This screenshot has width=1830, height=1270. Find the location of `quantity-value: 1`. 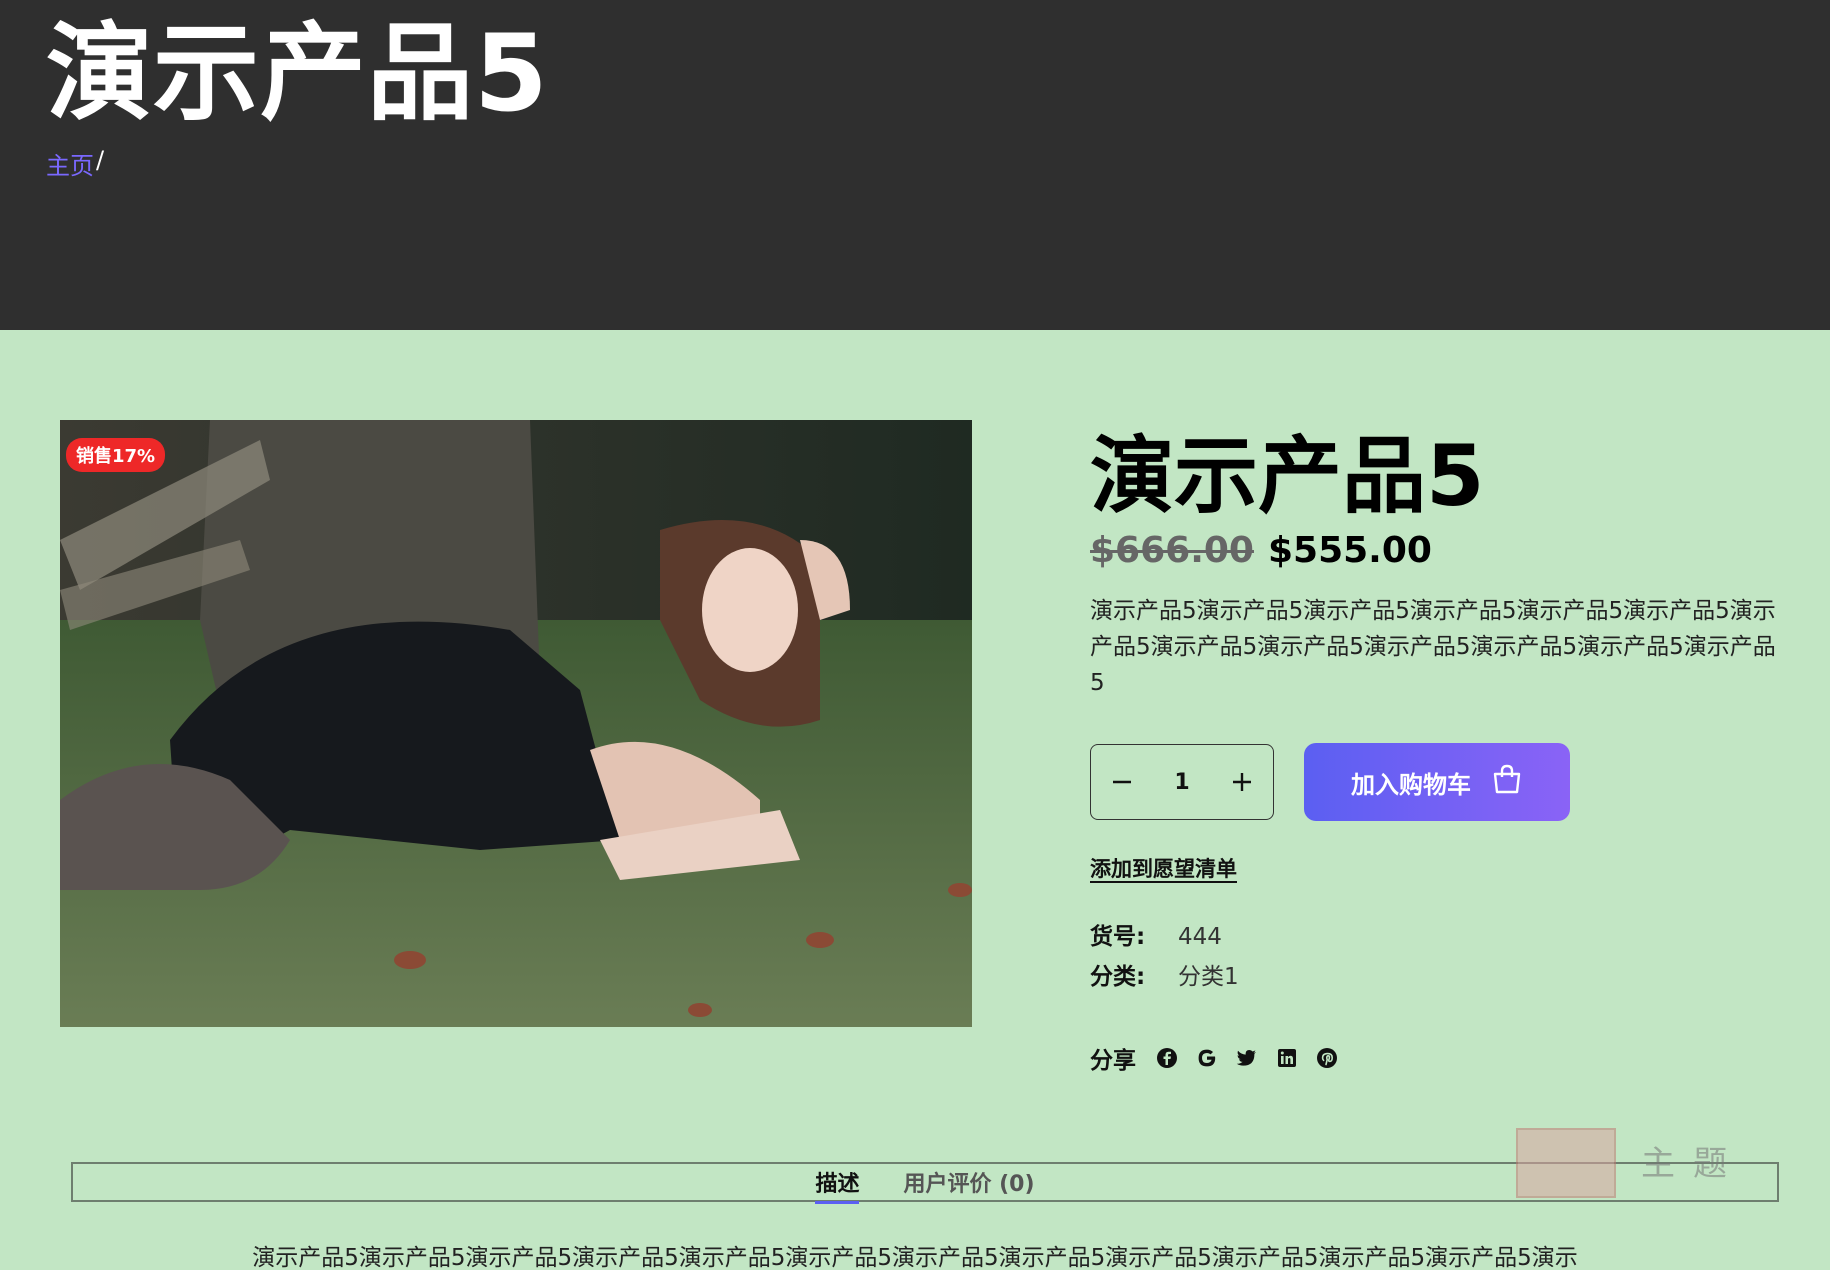

quantity-value: 1 is located at coordinates (1181, 782).